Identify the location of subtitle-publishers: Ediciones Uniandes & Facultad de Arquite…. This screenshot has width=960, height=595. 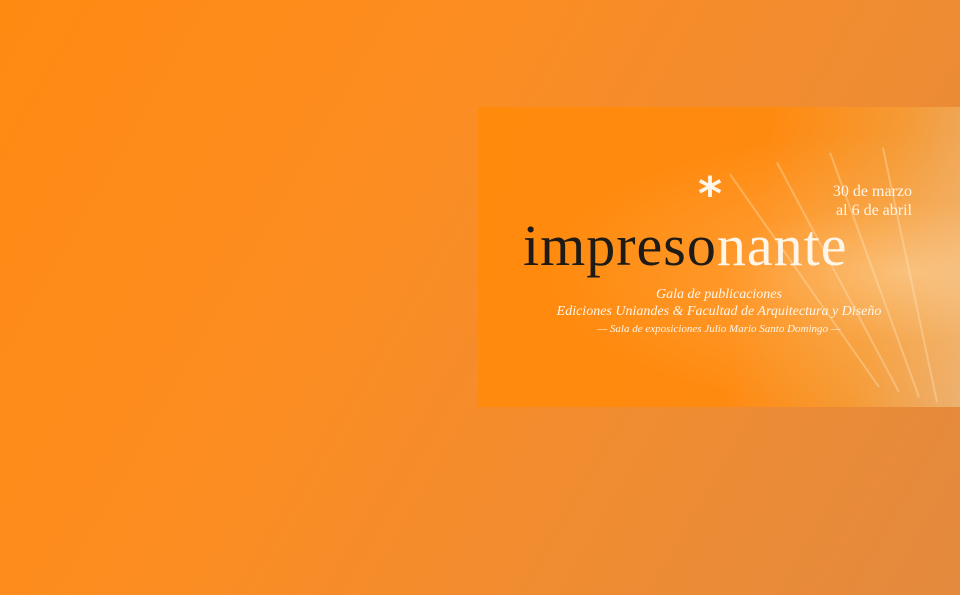
(719, 311).